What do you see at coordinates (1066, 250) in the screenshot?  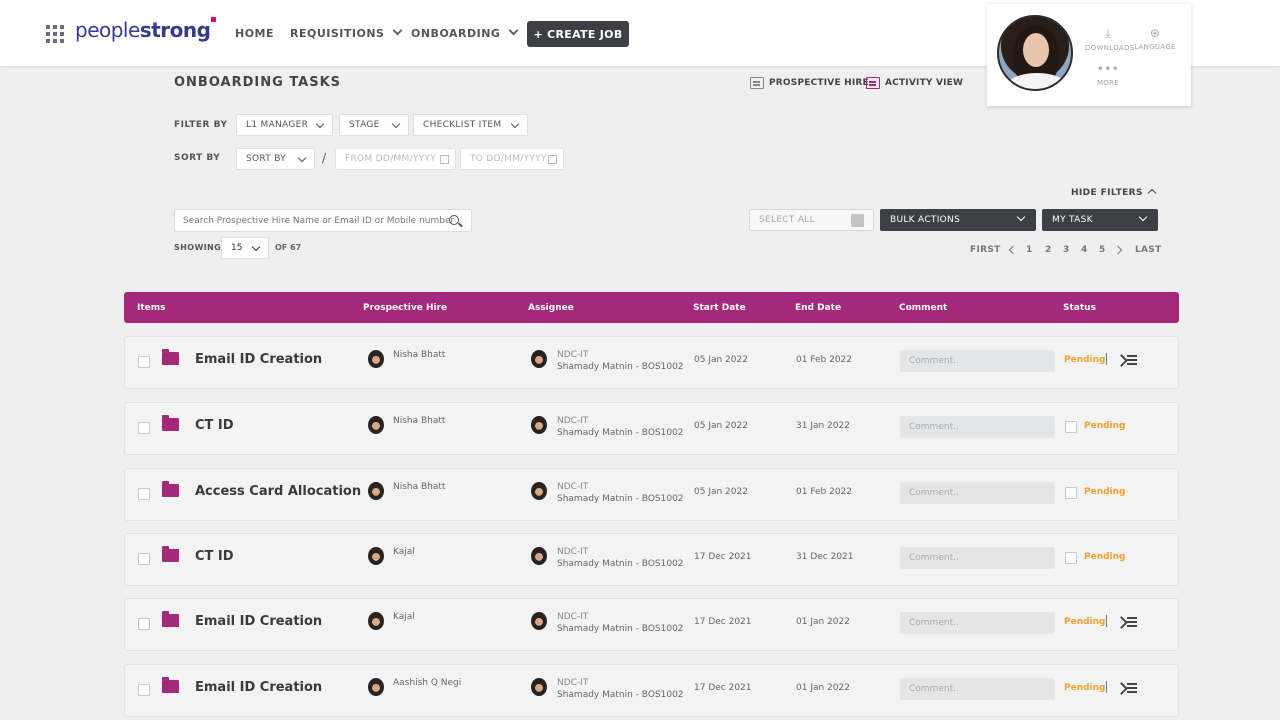 I see `pager-page-3: 3` at bounding box center [1066, 250].